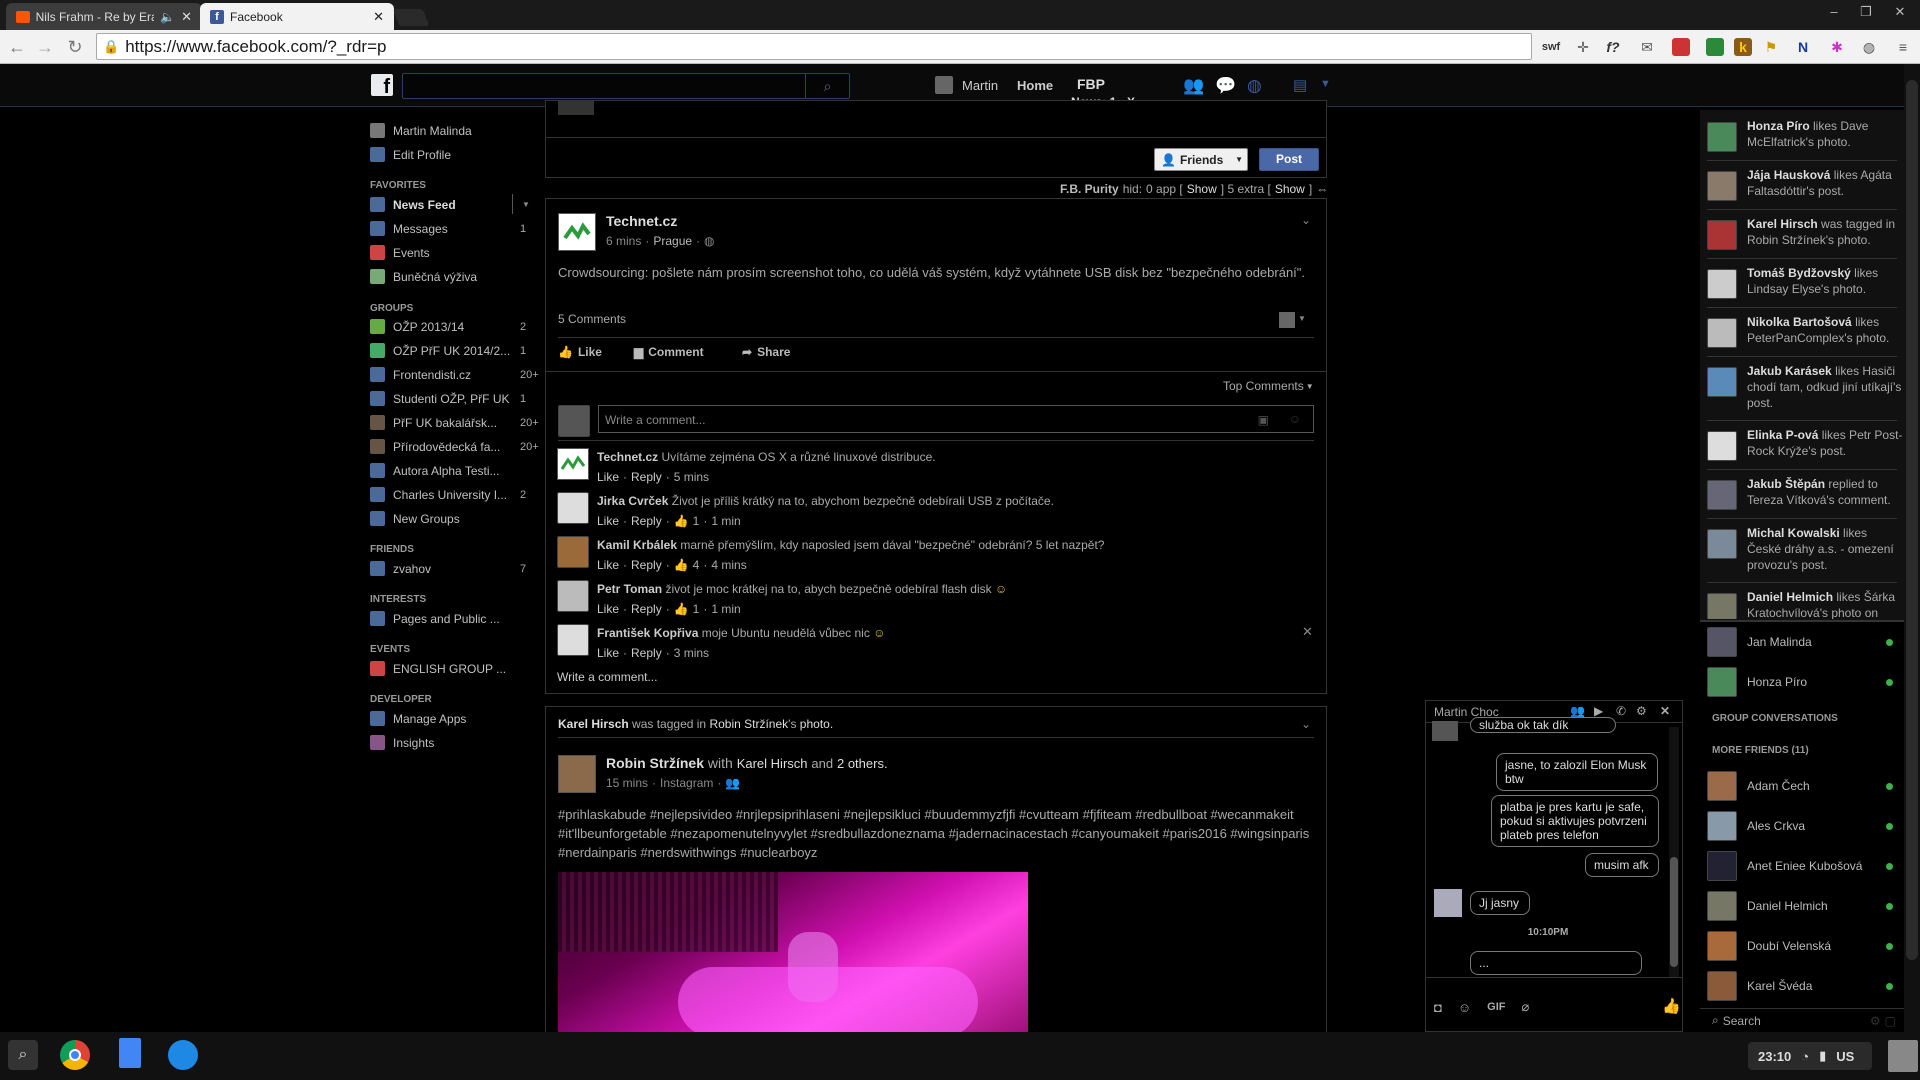  What do you see at coordinates (1805, 682) in the screenshot?
I see `chat-friend: Honza Píro` at bounding box center [1805, 682].